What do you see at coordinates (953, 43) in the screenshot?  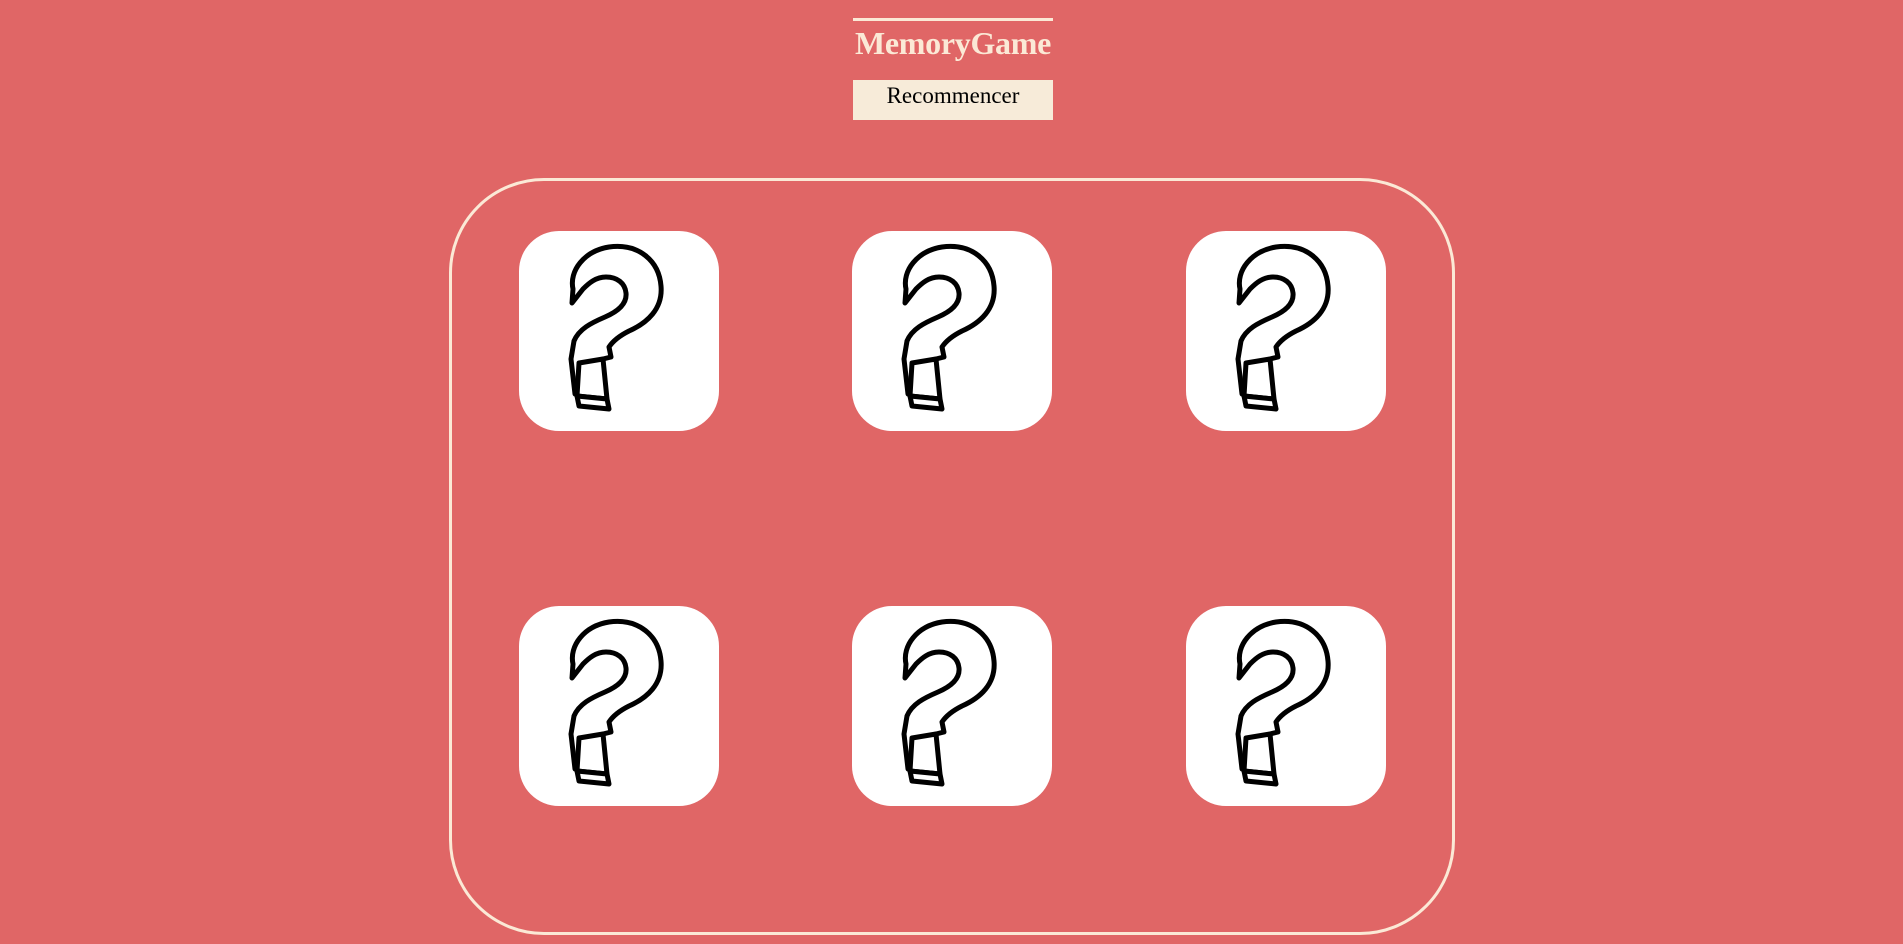 I see `page-title: MemoryGame` at bounding box center [953, 43].